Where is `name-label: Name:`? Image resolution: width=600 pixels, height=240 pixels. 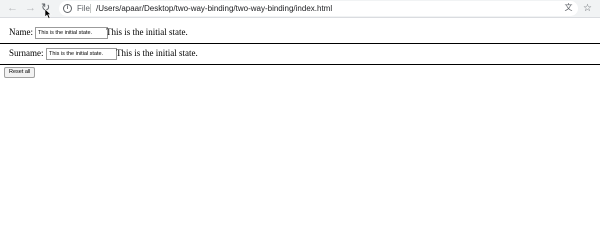
name-label: Name: is located at coordinates (21, 32).